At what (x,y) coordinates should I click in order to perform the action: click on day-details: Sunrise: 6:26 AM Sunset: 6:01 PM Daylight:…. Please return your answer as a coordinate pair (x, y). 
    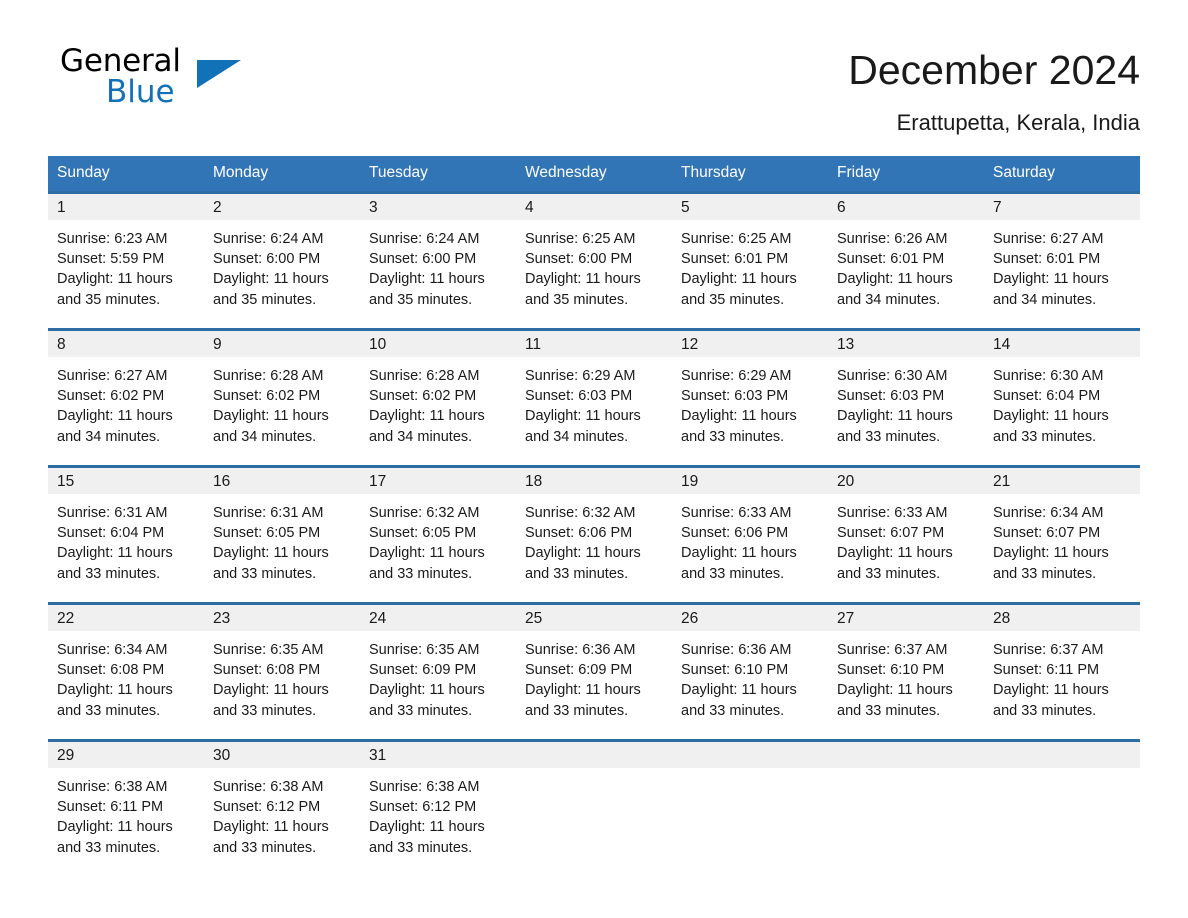
    Looking at the image, I should click on (906, 265).